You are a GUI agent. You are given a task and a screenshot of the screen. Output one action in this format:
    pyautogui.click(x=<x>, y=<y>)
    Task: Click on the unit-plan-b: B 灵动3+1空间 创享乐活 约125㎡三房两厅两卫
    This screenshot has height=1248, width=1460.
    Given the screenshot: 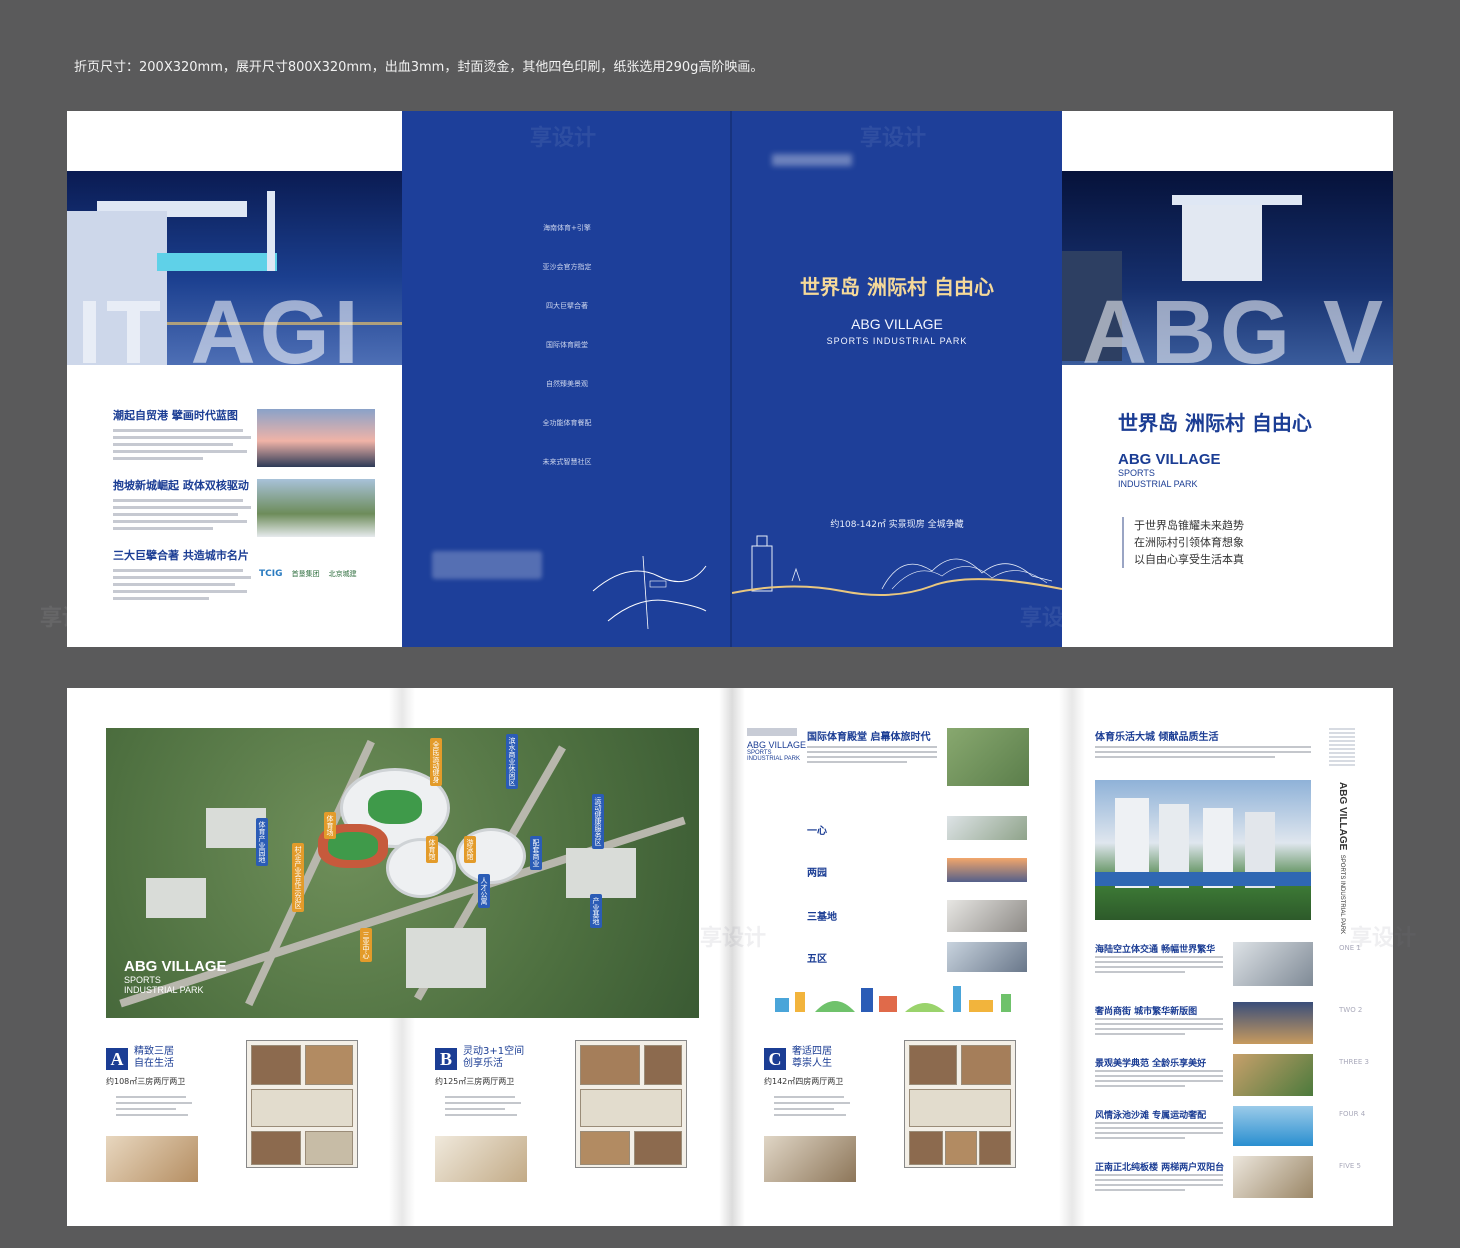 What is the action you would take?
    pyautogui.click(x=575, y=1111)
    